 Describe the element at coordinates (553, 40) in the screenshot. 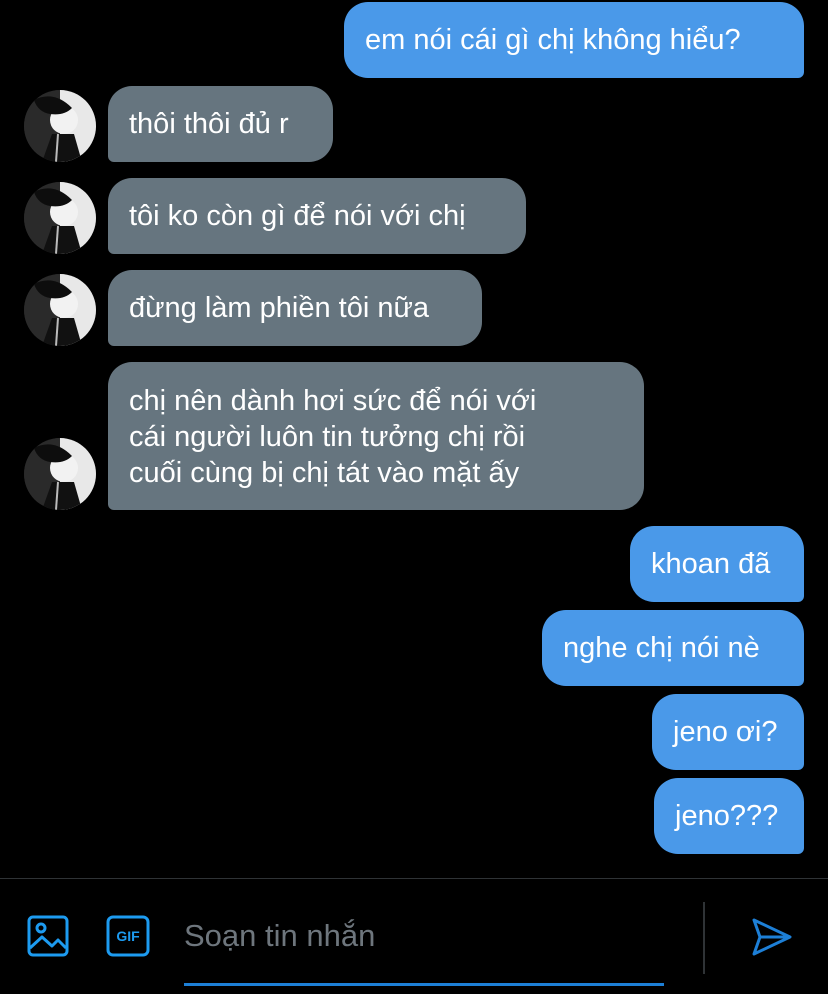

I see `message-text: em nói cái gì chị không hiểu?` at that location.